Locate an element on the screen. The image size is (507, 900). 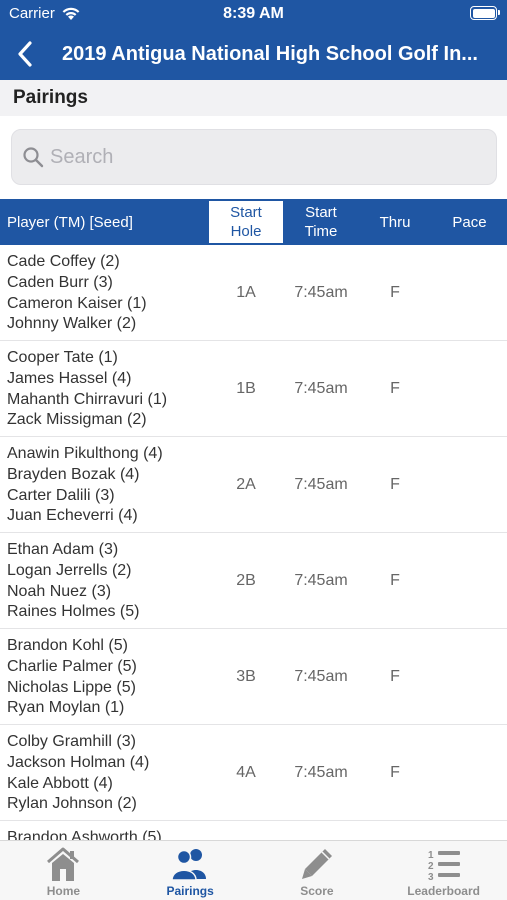
player-name: Ethan Adam (3) is located at coordinates (63, 549).